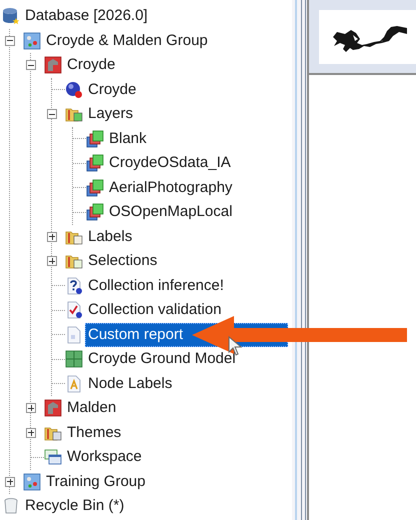 The width and height of the screenshot is (416, 520). What do you see at coordinates (300, 260) in the screenshot?
I see `splitter` at bounding box center [300, 260].